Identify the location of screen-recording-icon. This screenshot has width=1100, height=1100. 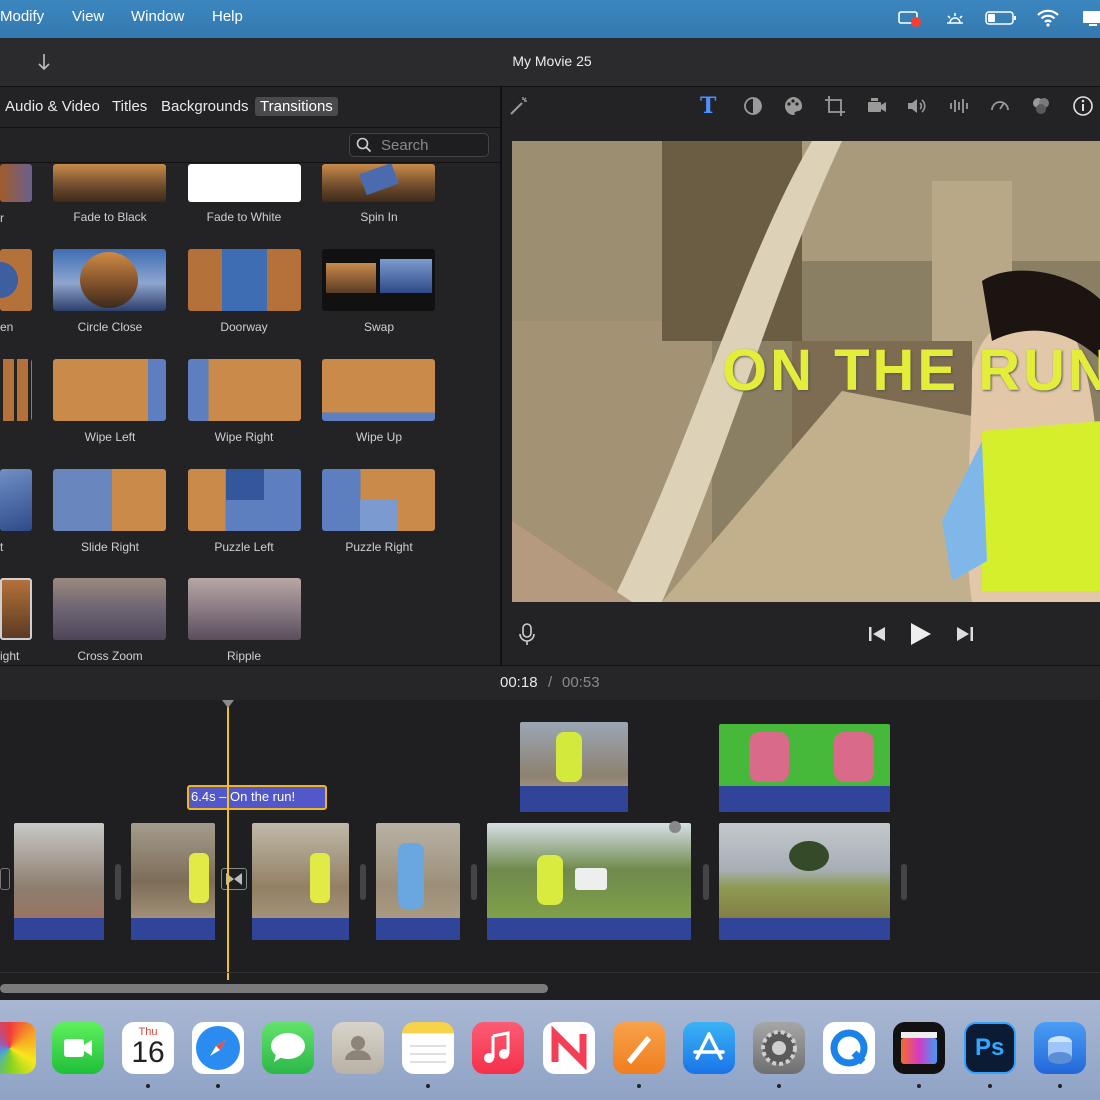
(910, 20).